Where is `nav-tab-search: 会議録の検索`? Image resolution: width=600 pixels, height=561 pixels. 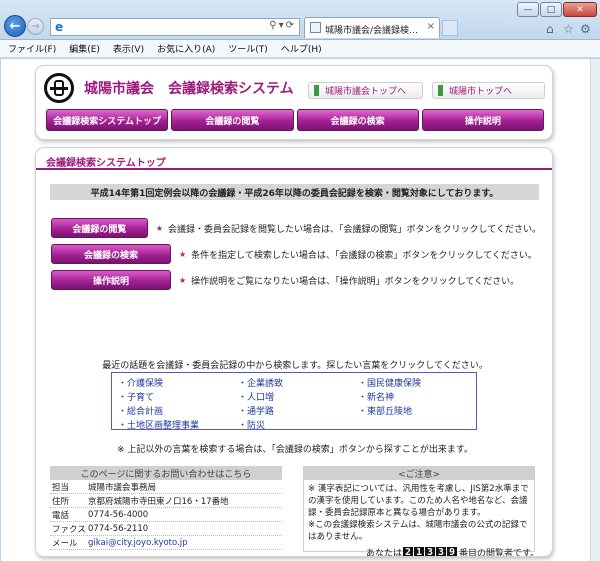 nav-tab-search: 会議録の検索 is located at coordinates (357, 120).